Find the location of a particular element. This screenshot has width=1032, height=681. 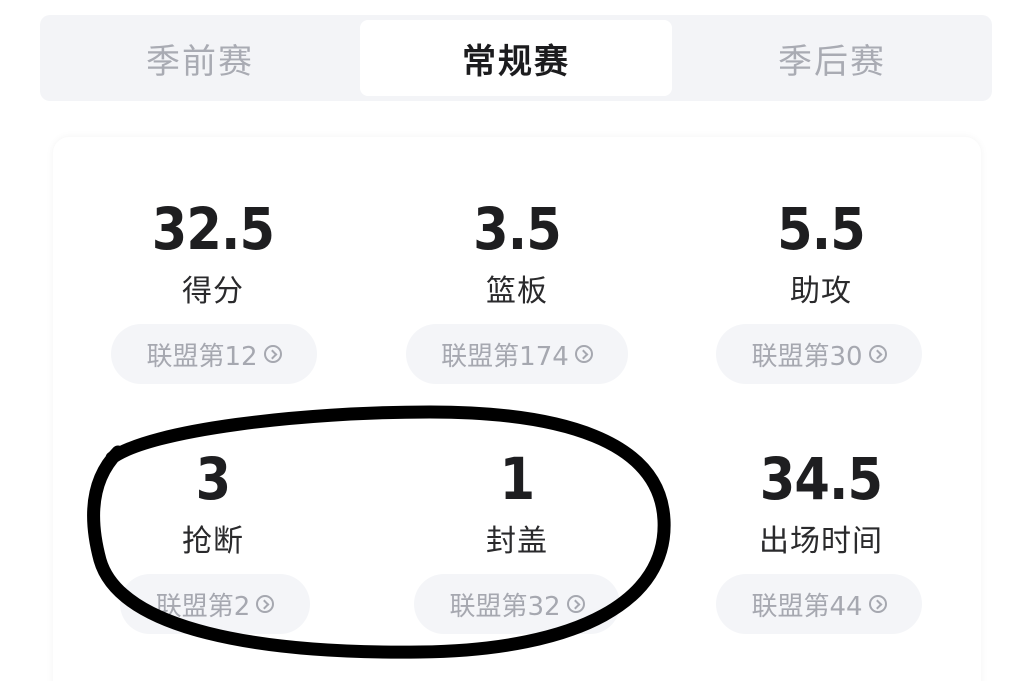

rank-pill-points: 联盟第12 is located at coordinates (214, 354).